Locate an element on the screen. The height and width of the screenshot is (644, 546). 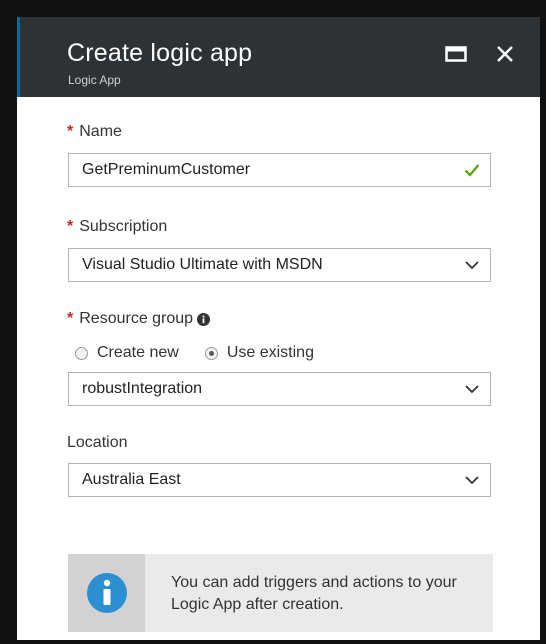
resource-group-label-row: * Resource group is located at coordinates (139, 319).